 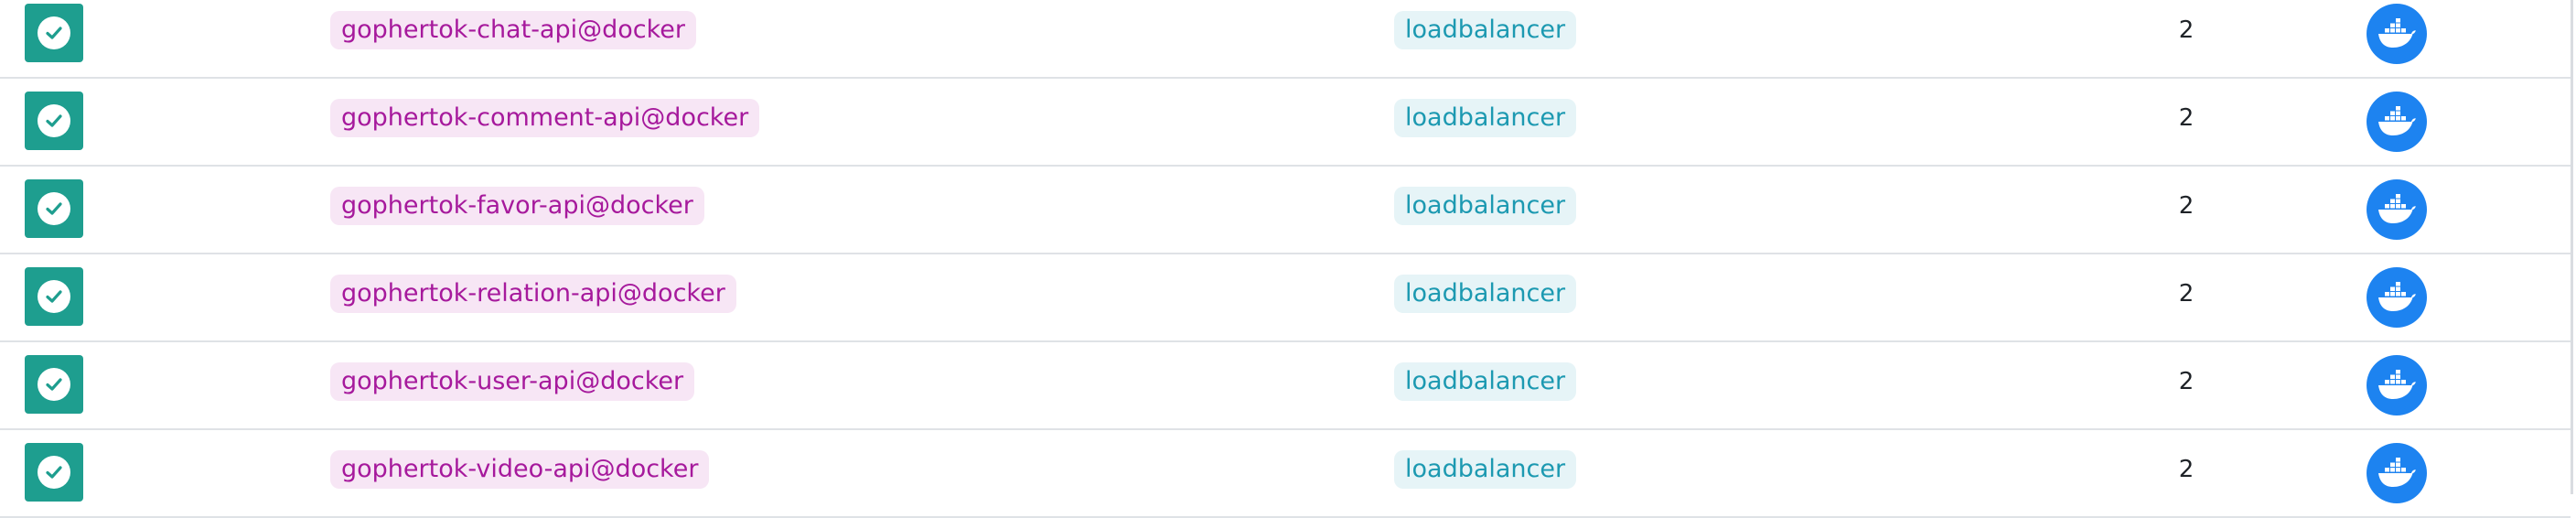 I want to click on service-name: gophertok-comment-api@docker, so click(x=545, y=118).